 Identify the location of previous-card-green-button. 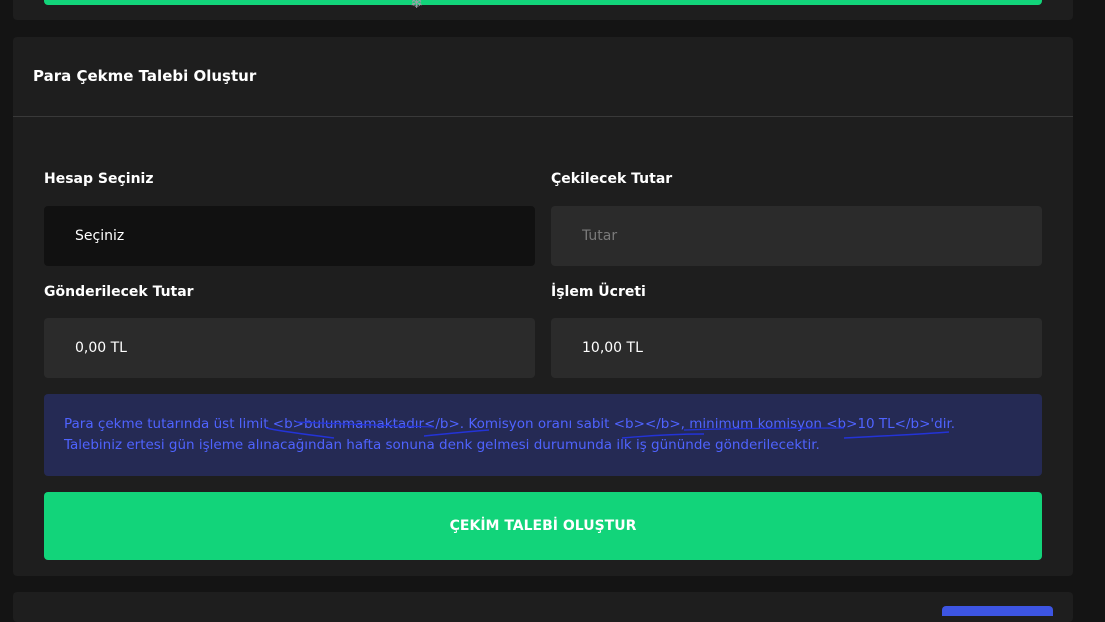
(543, 2).